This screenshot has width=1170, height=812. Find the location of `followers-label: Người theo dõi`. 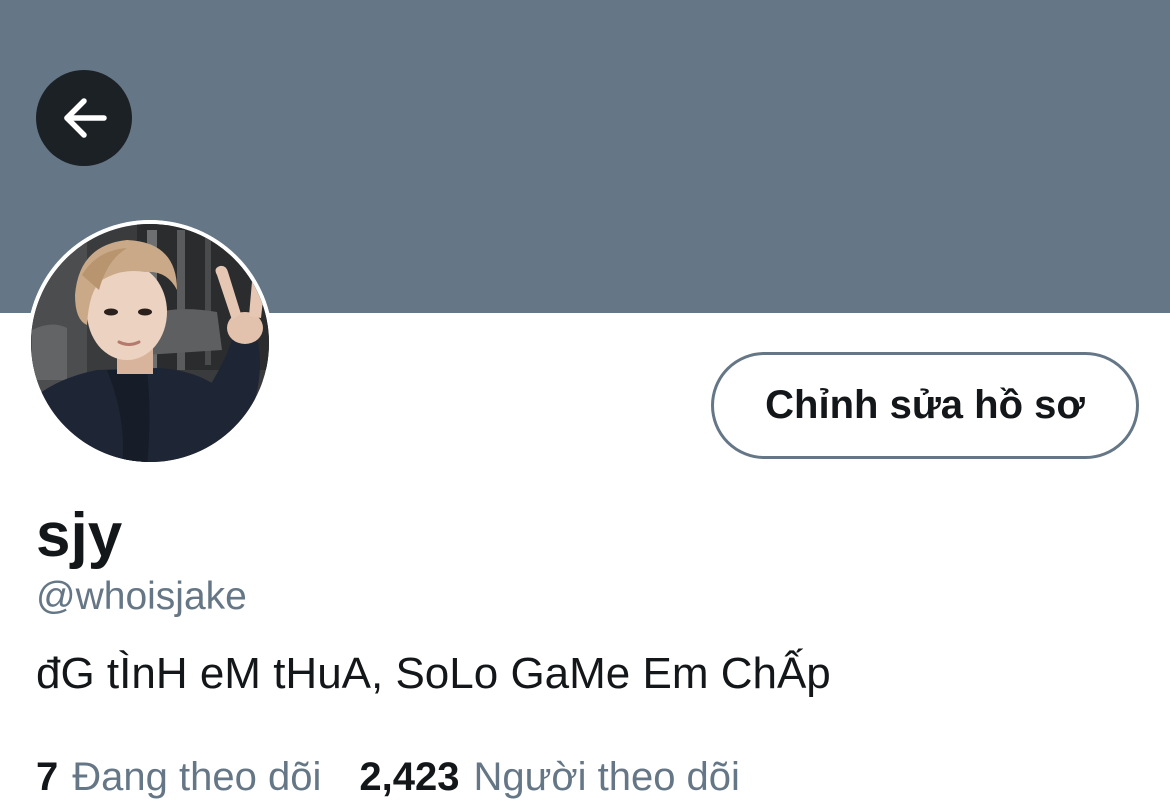

followers-label: Người theo dõi is located at coordinates (606, 777).